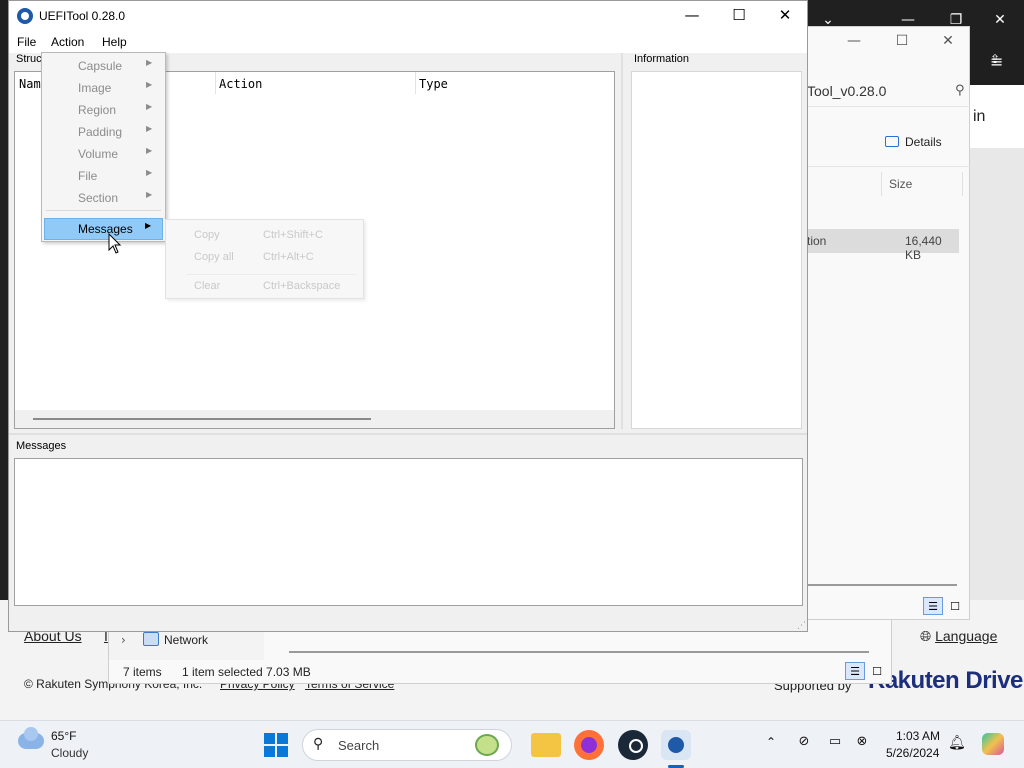 The image size is (1024, 768). What do you see at coordinates (771, 742) in the screenshot?
I see `chevron-up-icon: ⌃` at bounding box center [771, 742].